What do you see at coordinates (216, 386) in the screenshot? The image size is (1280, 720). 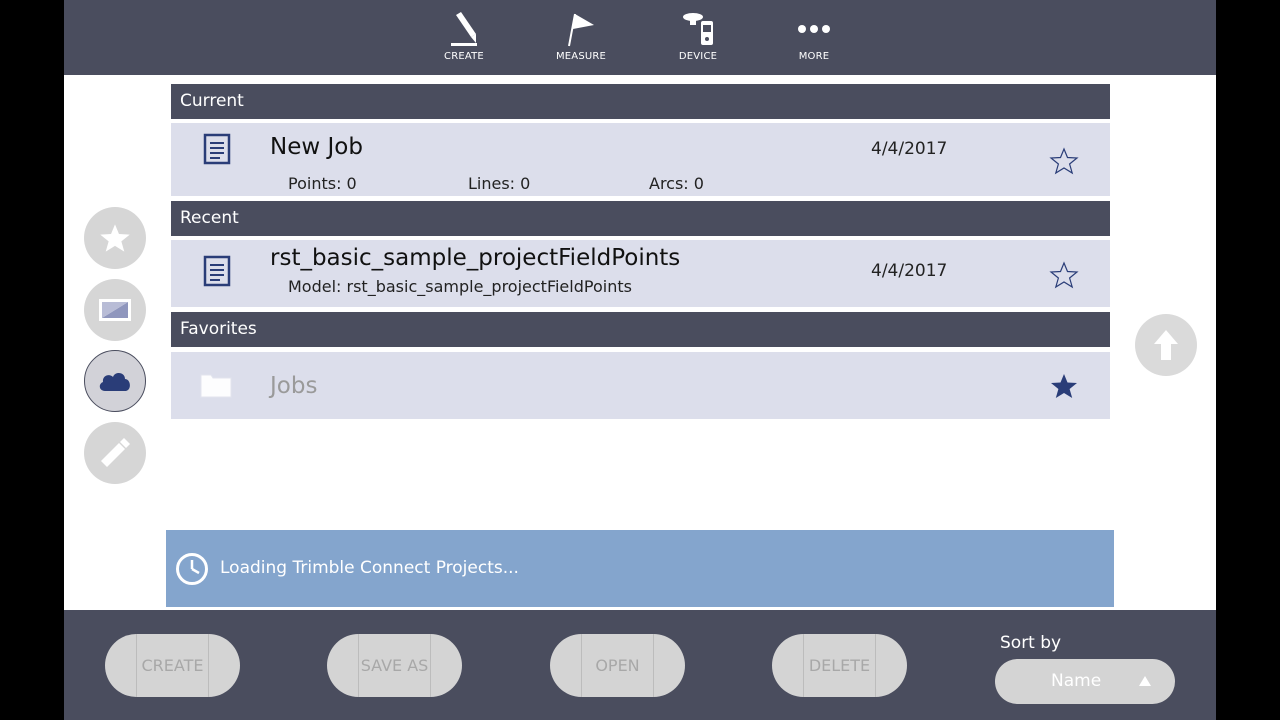 I see `folder-icon` at bounding box center [216, 386].